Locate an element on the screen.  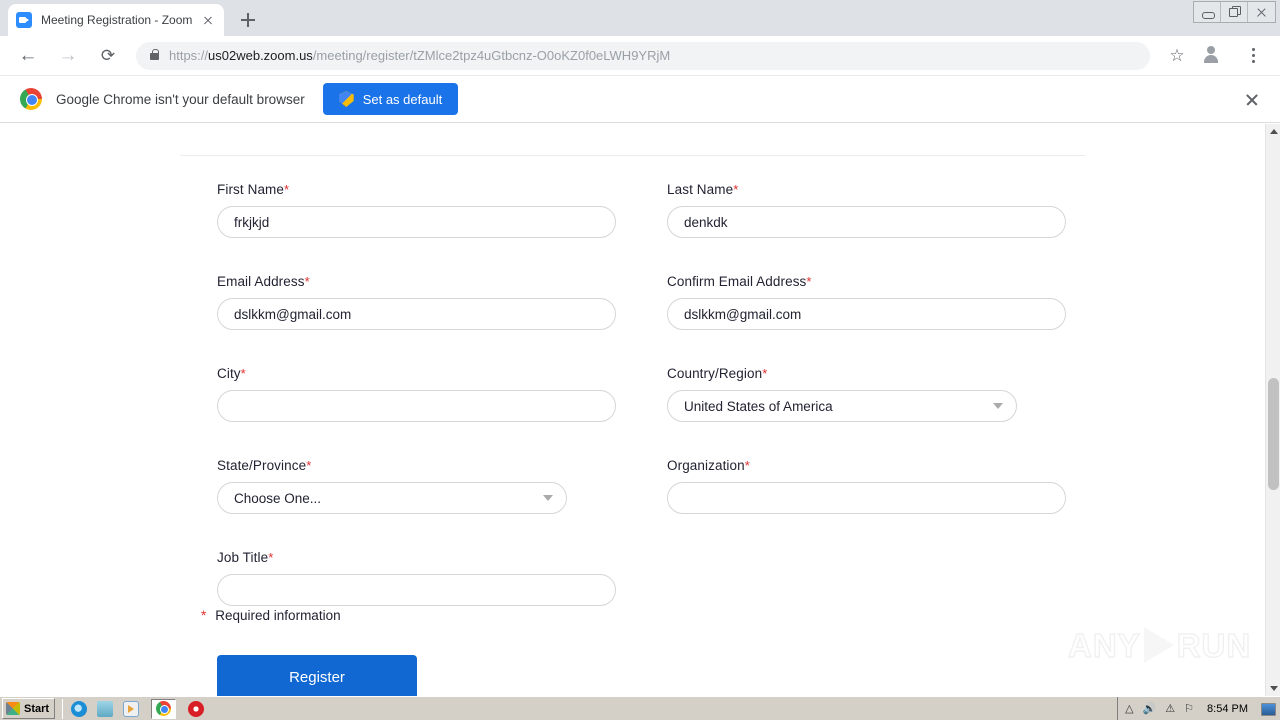
anyrun-watermark: ANY RUN is located at coordinates (1159, 645).